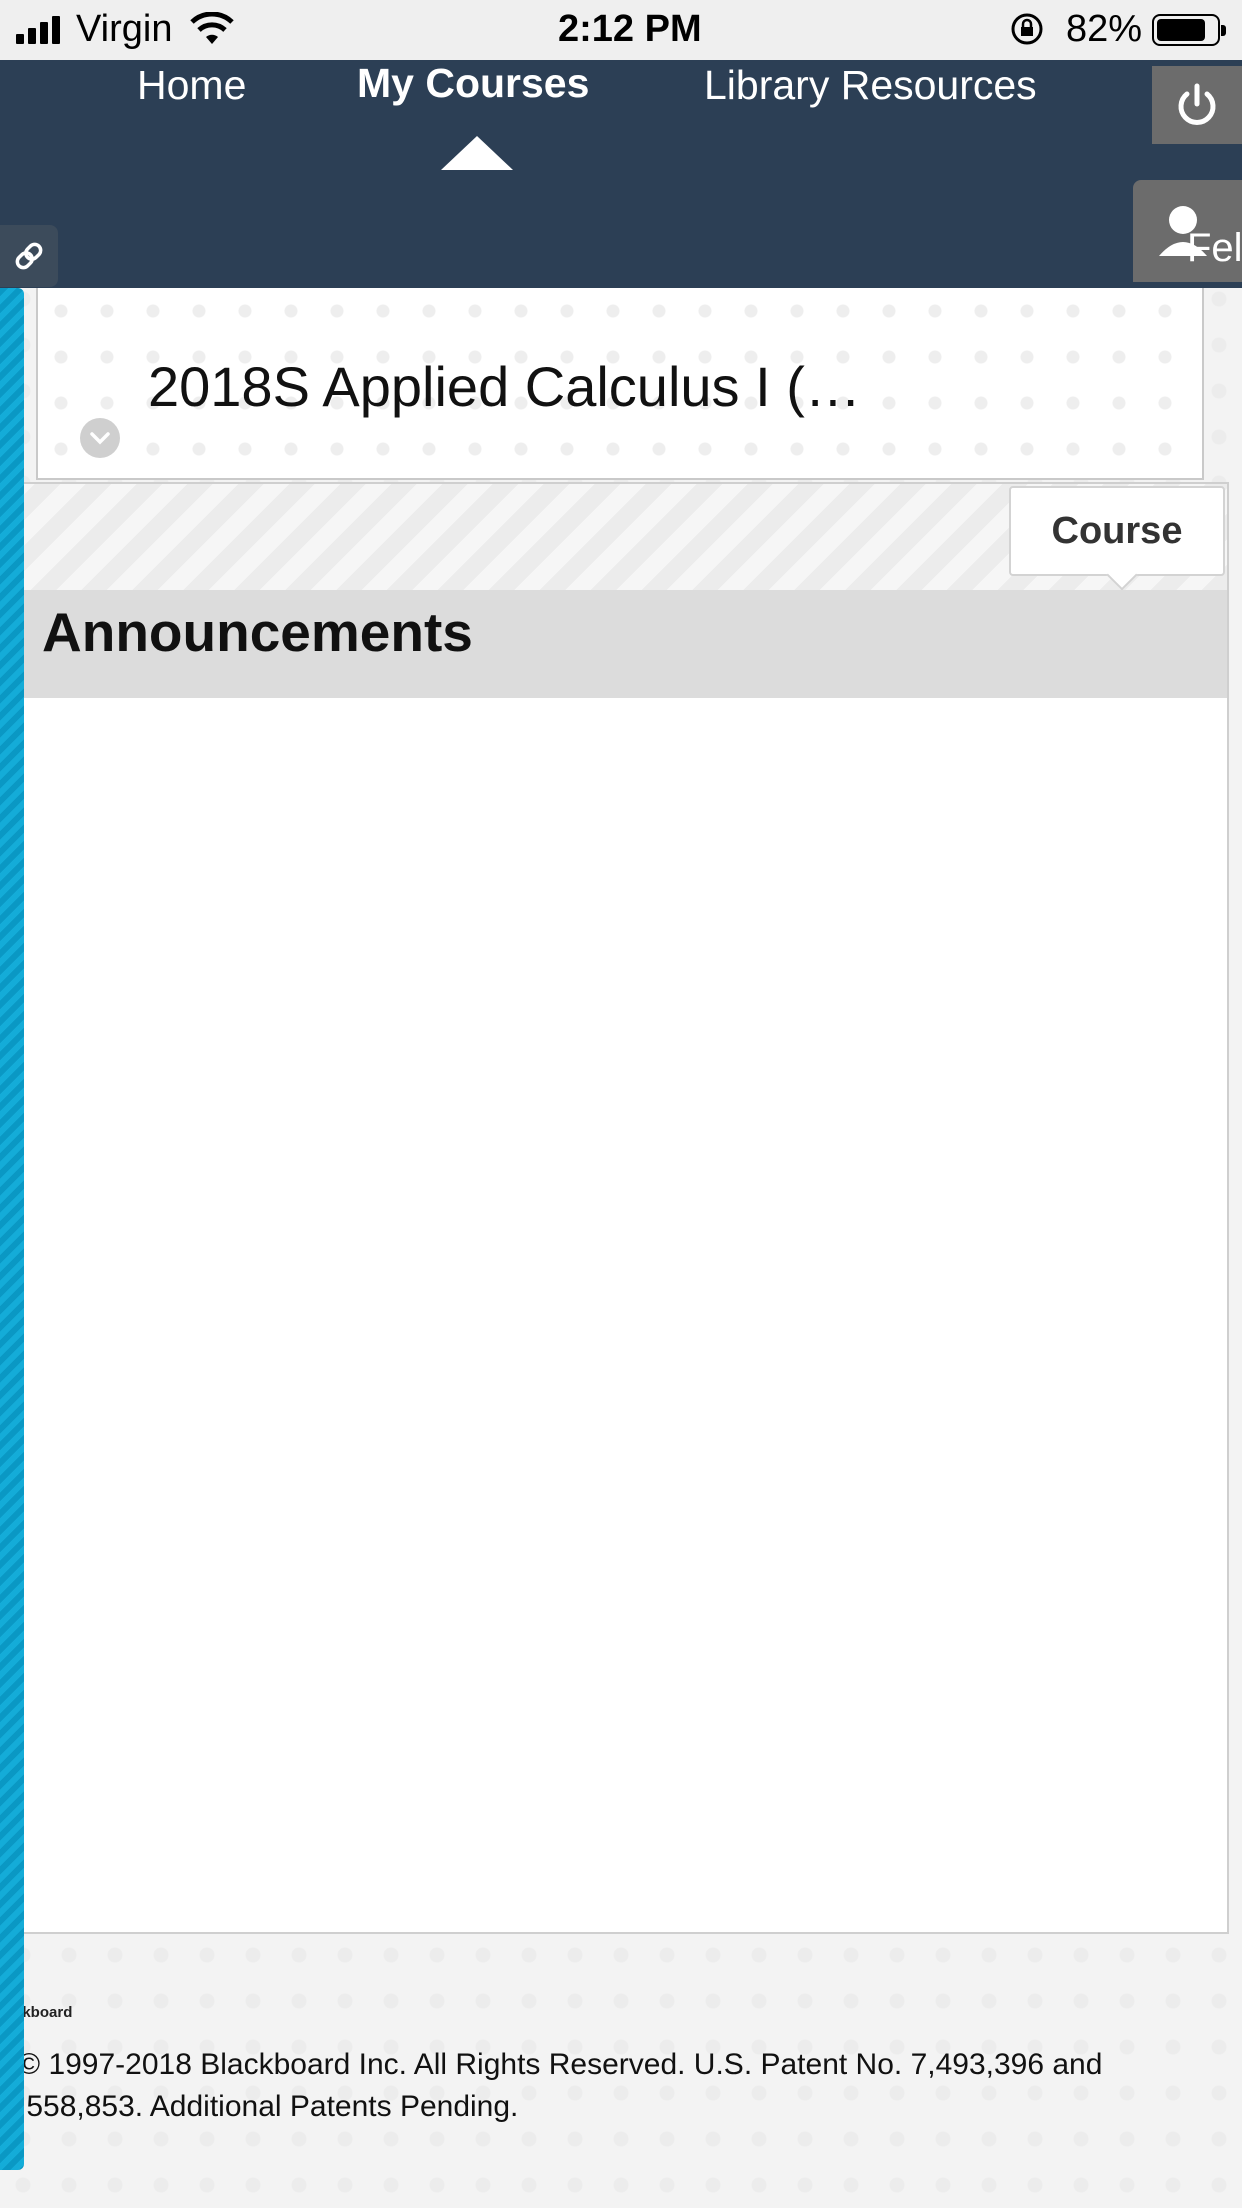 The image size is (1242, 2208). What do you see at coordinates (625, 644) in the screenshot?
I see `announcements-header: Announcements` at bounding box center [625, 644].